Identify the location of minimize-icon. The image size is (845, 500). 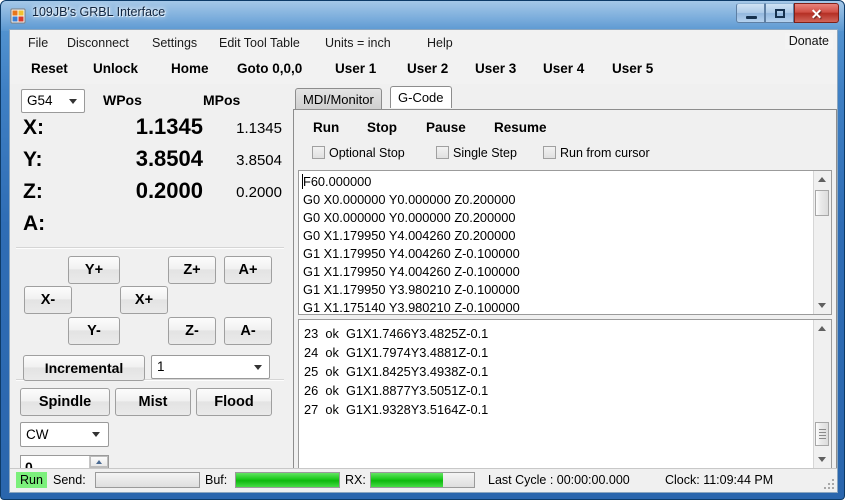
(751, 17).